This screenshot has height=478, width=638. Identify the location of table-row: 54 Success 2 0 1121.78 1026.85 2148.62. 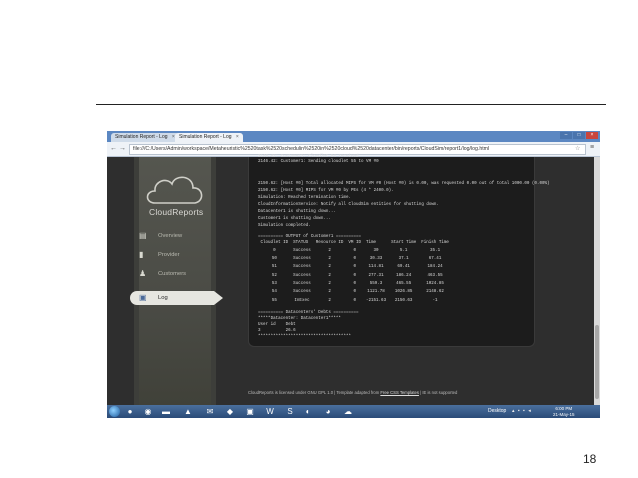
(354, 293).